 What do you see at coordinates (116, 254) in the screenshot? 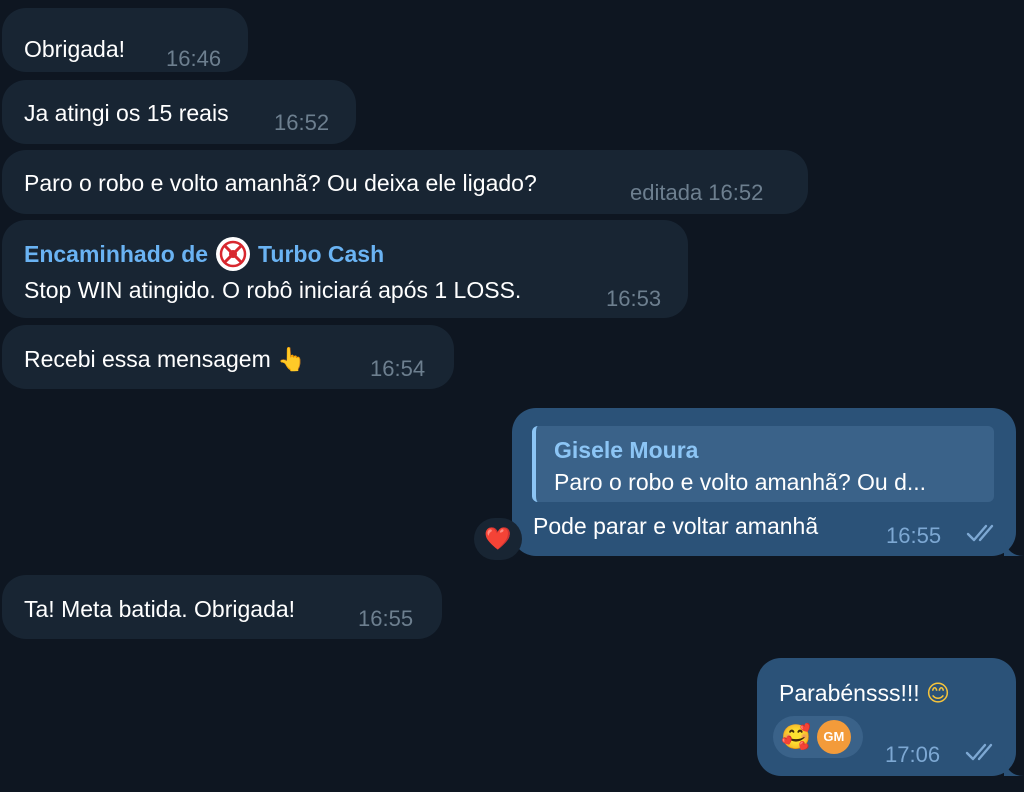
I see `forwarded-prefix: Encaminhado de` at bounding box center [116, 254].